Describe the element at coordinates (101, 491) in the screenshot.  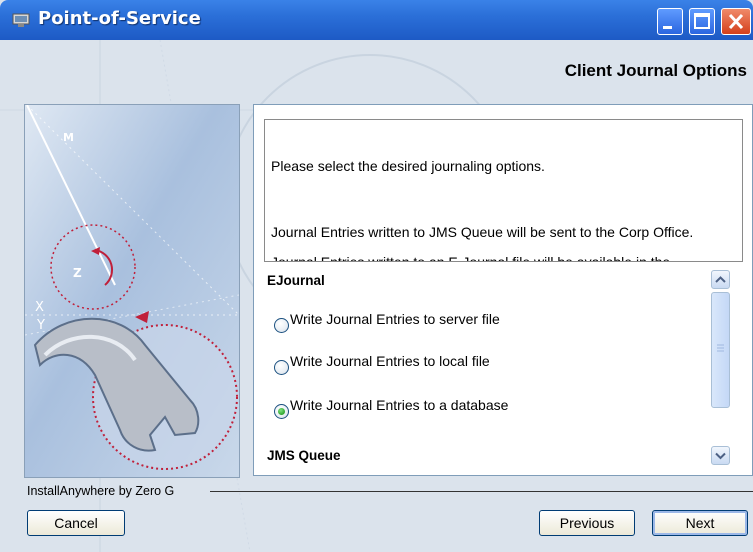
I see `footer-label: InstallAnywhere by Zero G` at that location.